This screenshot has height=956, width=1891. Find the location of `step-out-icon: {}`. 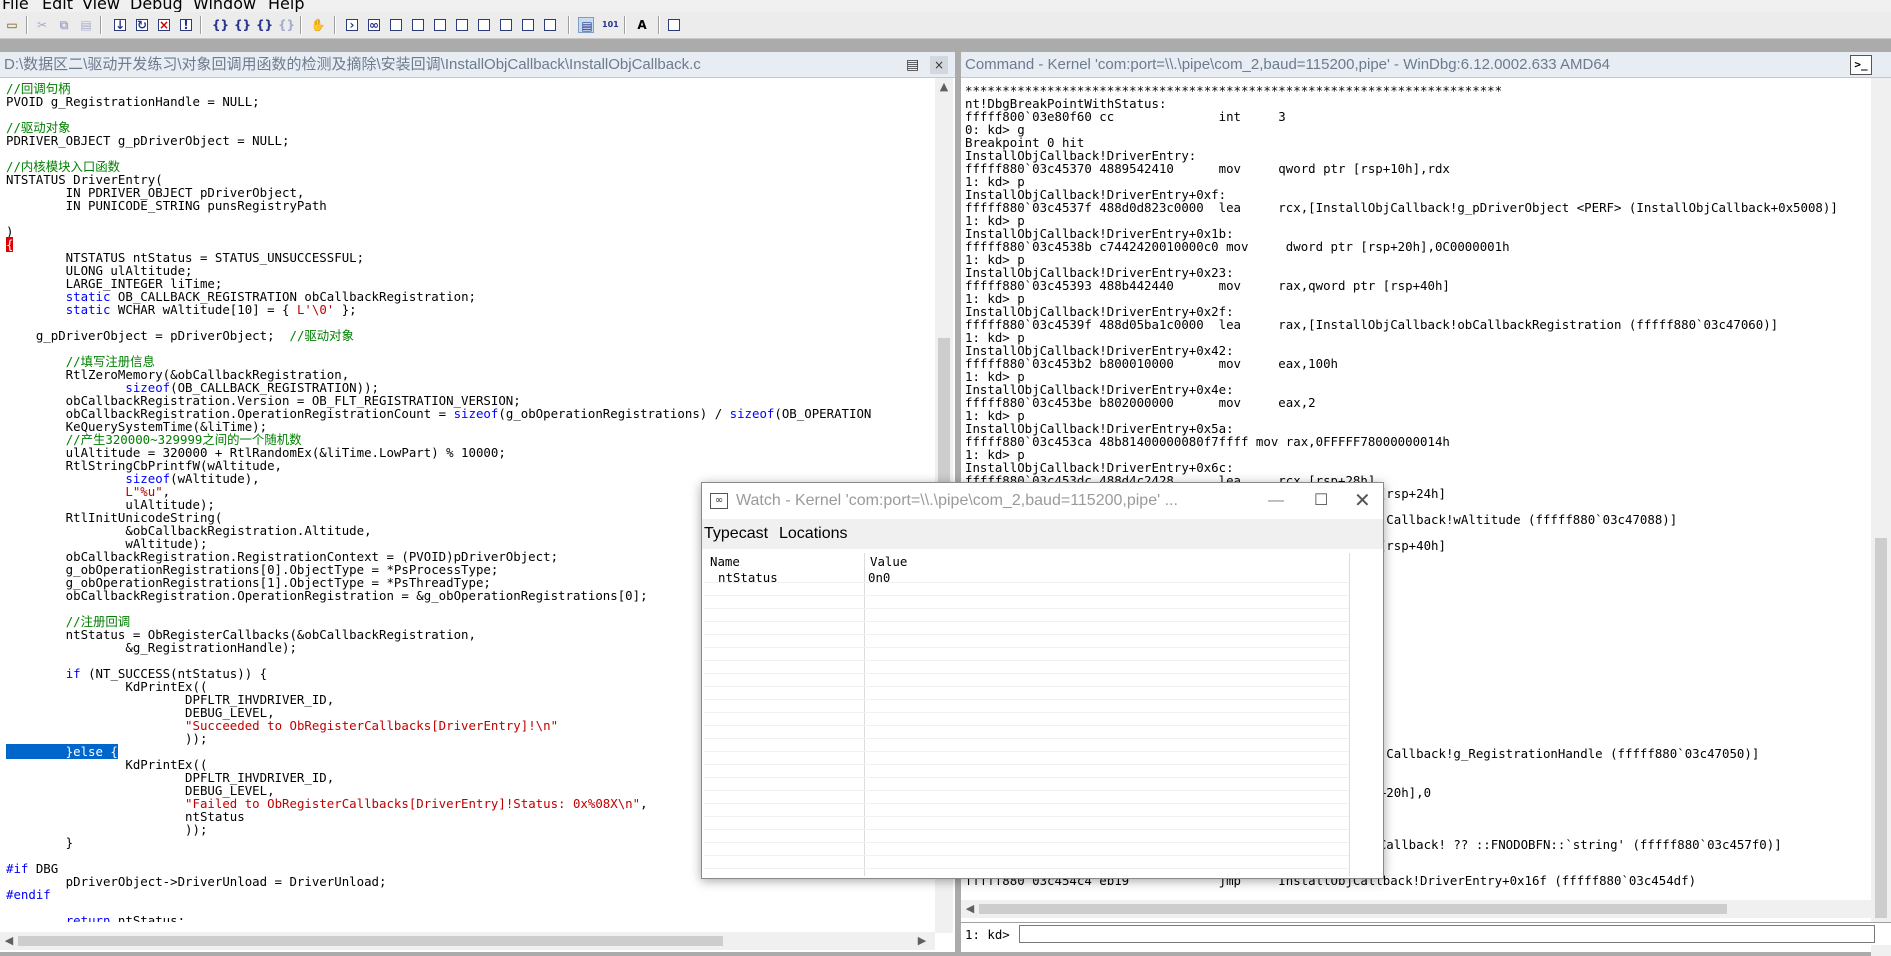

step-out-icon: {} is located at coordinates (264, 25).